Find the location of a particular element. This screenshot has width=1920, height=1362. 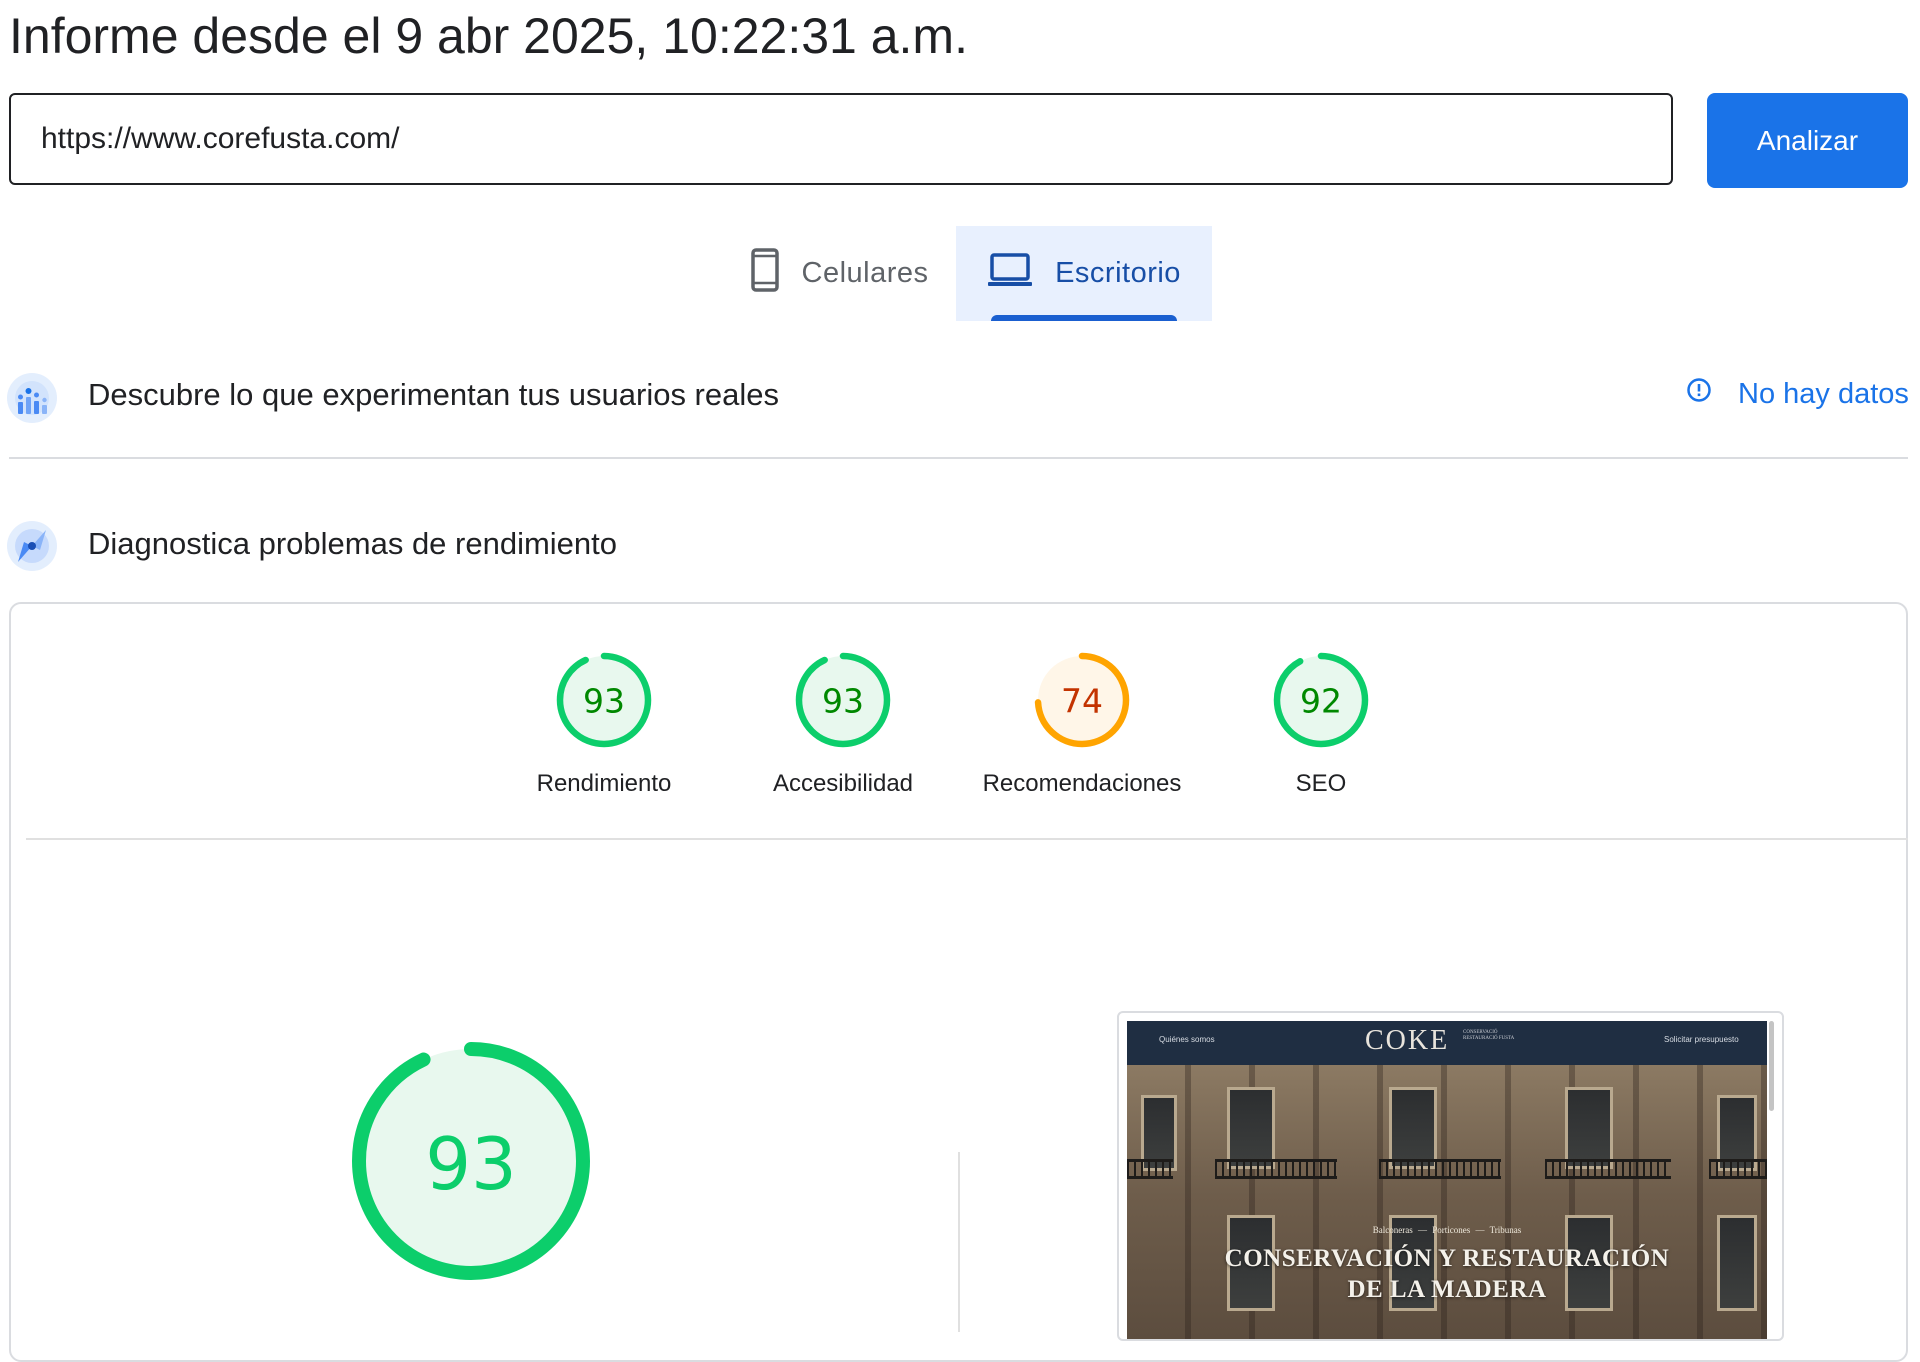

card-divider is located at coordinates (967, 839).